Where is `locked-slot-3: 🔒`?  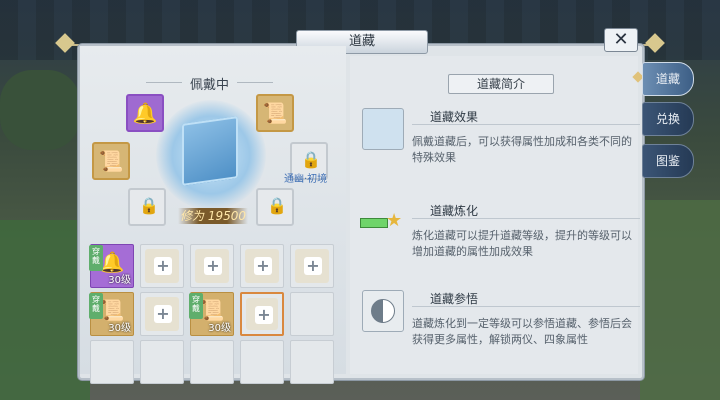 locked-slot-3: 🔒 is located at coordinates (275, 207).